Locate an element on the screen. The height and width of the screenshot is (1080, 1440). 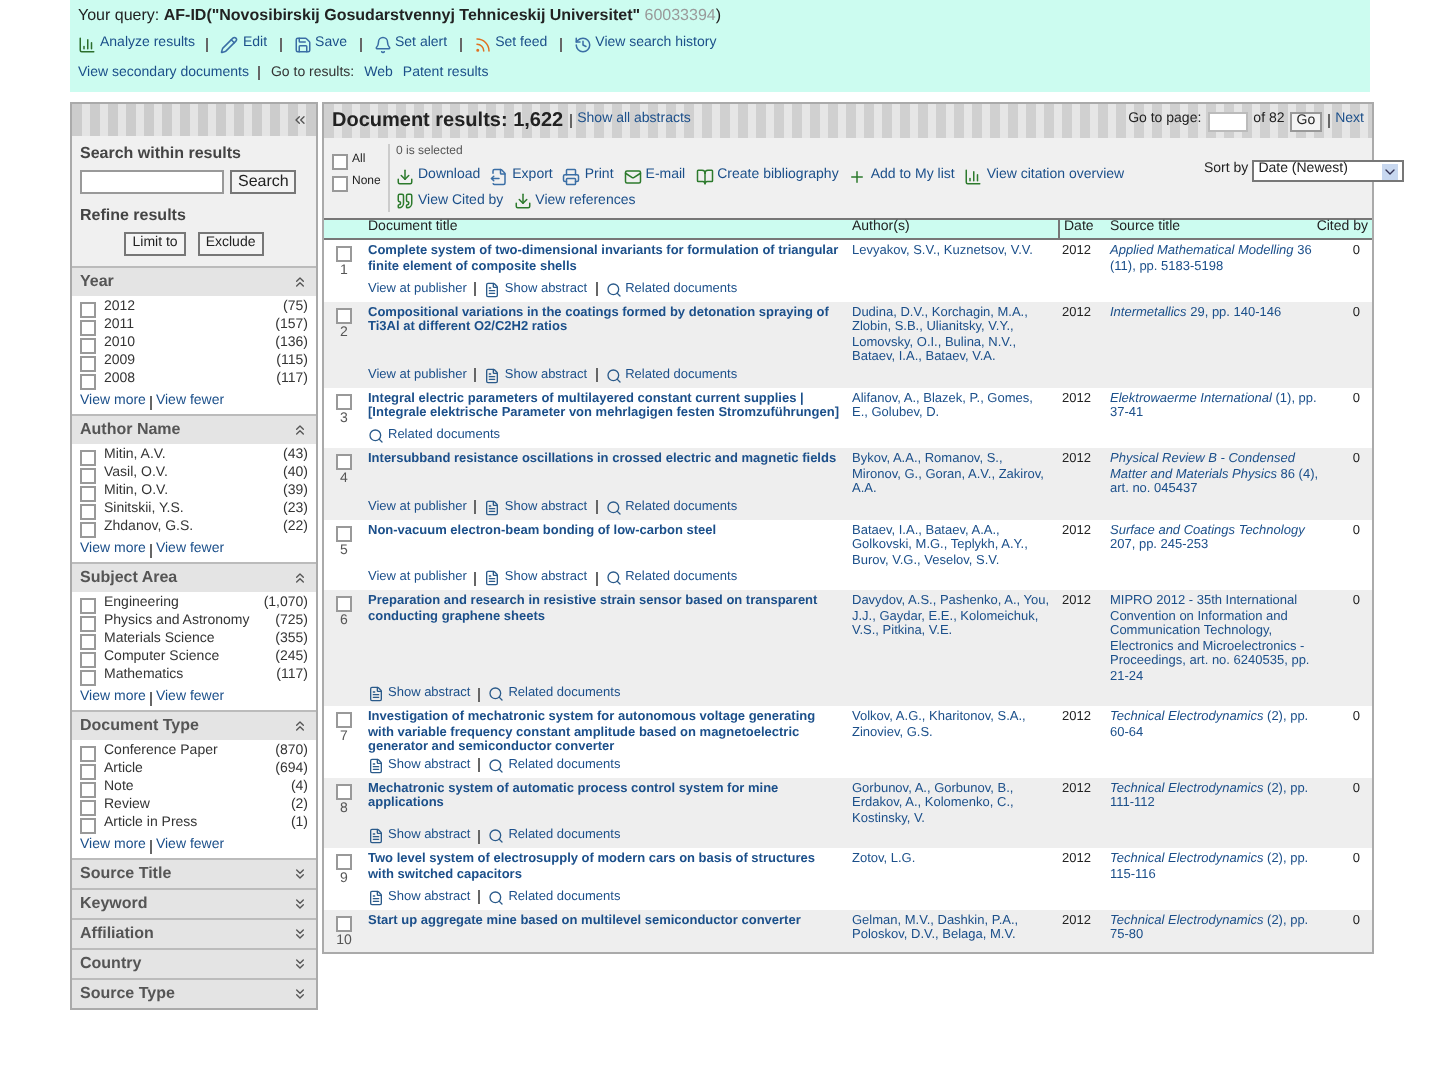
search-field is located at coordinates (152, 182).